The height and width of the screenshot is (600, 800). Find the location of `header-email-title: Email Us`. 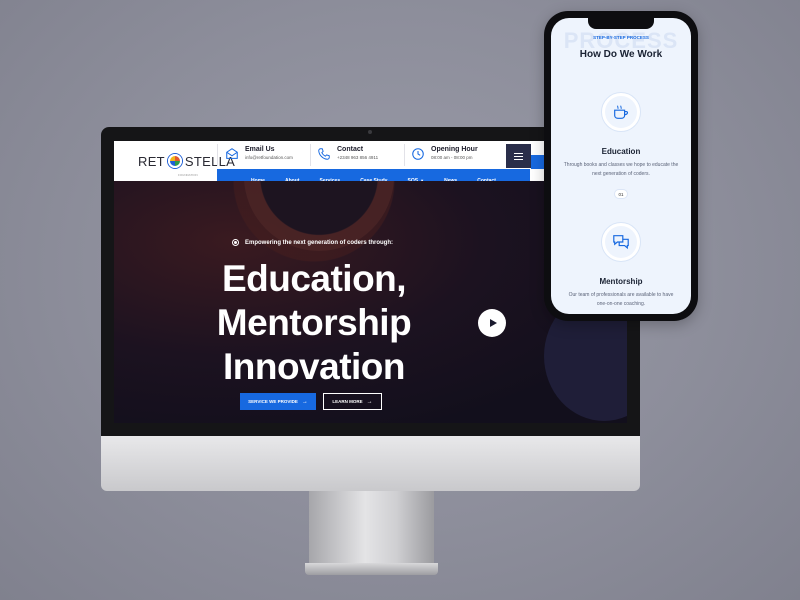

header-email-title: Email Us is located at coordinates (260, 149).